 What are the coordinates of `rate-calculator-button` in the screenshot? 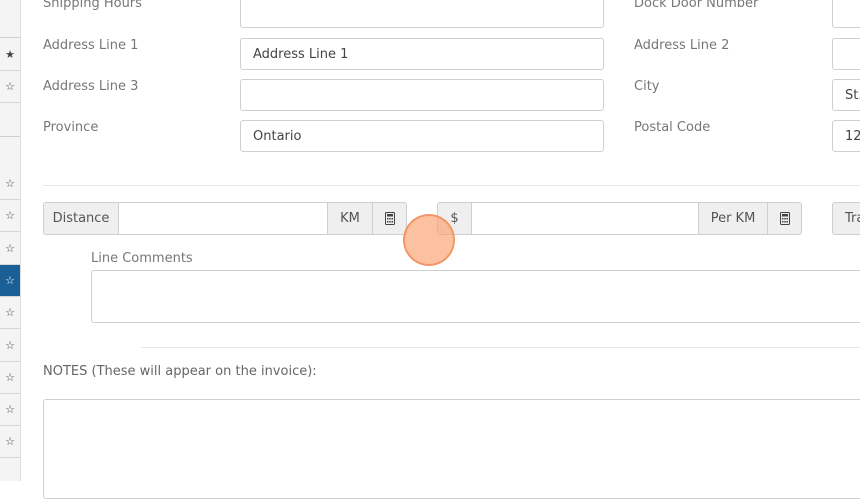 It's located at (784, 218).